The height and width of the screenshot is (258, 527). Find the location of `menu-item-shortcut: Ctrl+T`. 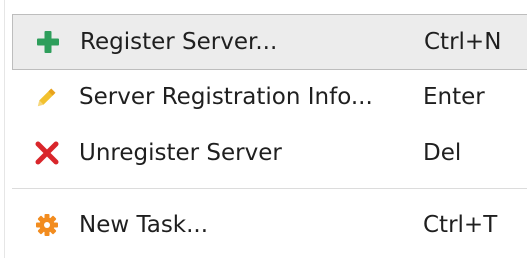

menu-item-shortcut: Ctrl+T is located at coordinates (460, 225).